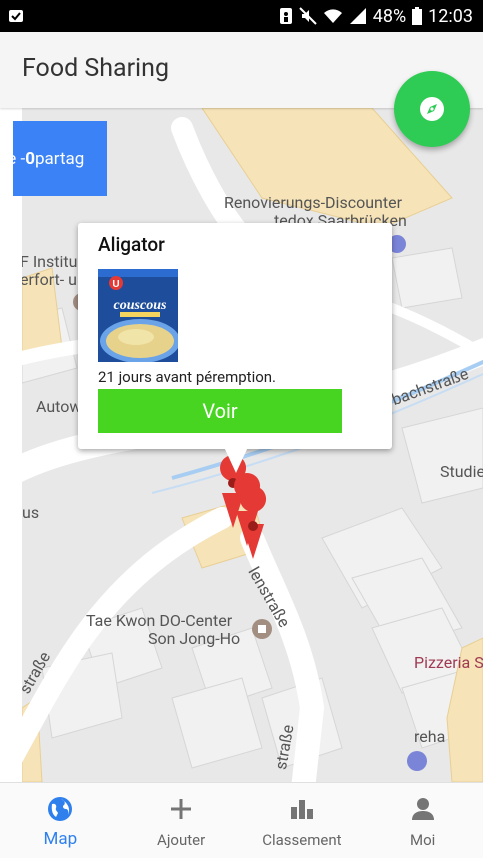 The image size is (483, 858). Describe the element at coordinates (357, 16) in the screenshot. I see `signal-icon` at that location.